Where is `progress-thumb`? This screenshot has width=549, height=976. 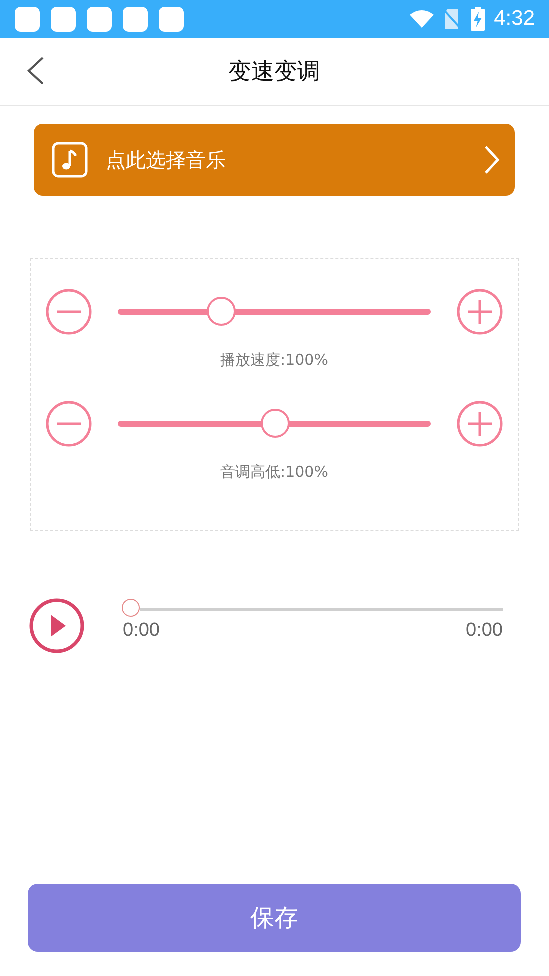
progress-thumb is located at coordinates (131, 608).